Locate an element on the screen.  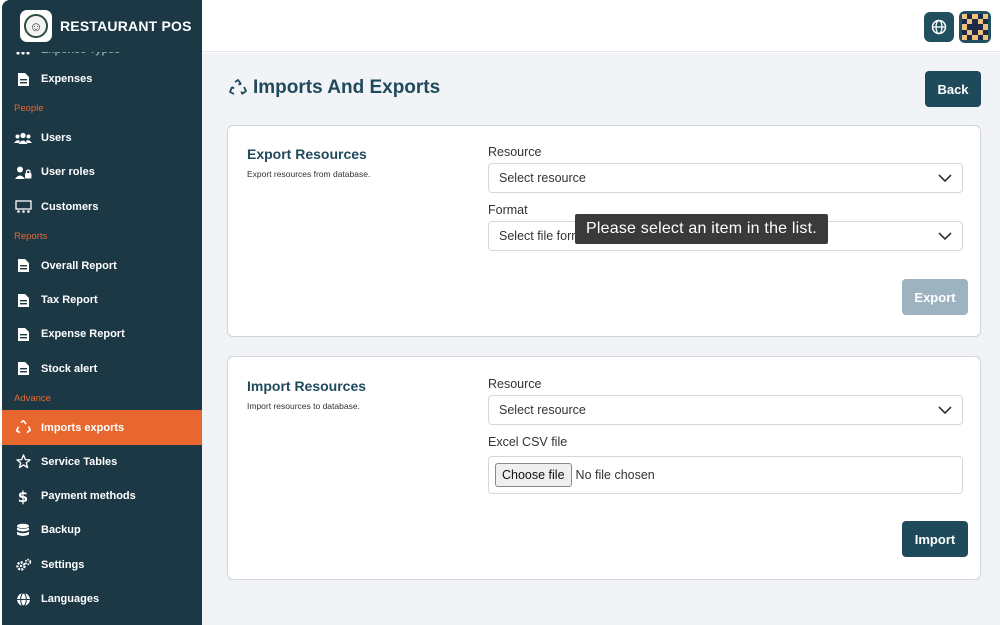
page-title: Imports And Exports is located at coordinates (334, 88).